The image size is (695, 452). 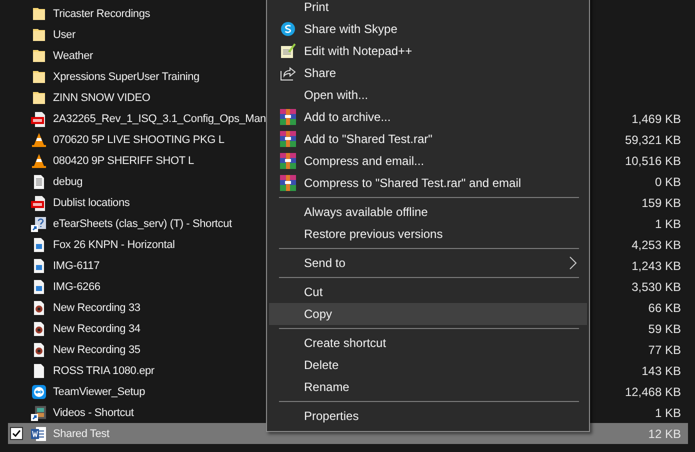 What do you see at coordinates (73, 56) in the screenshot?
I see `file-name: Weather` at bounding box center [73, 56].